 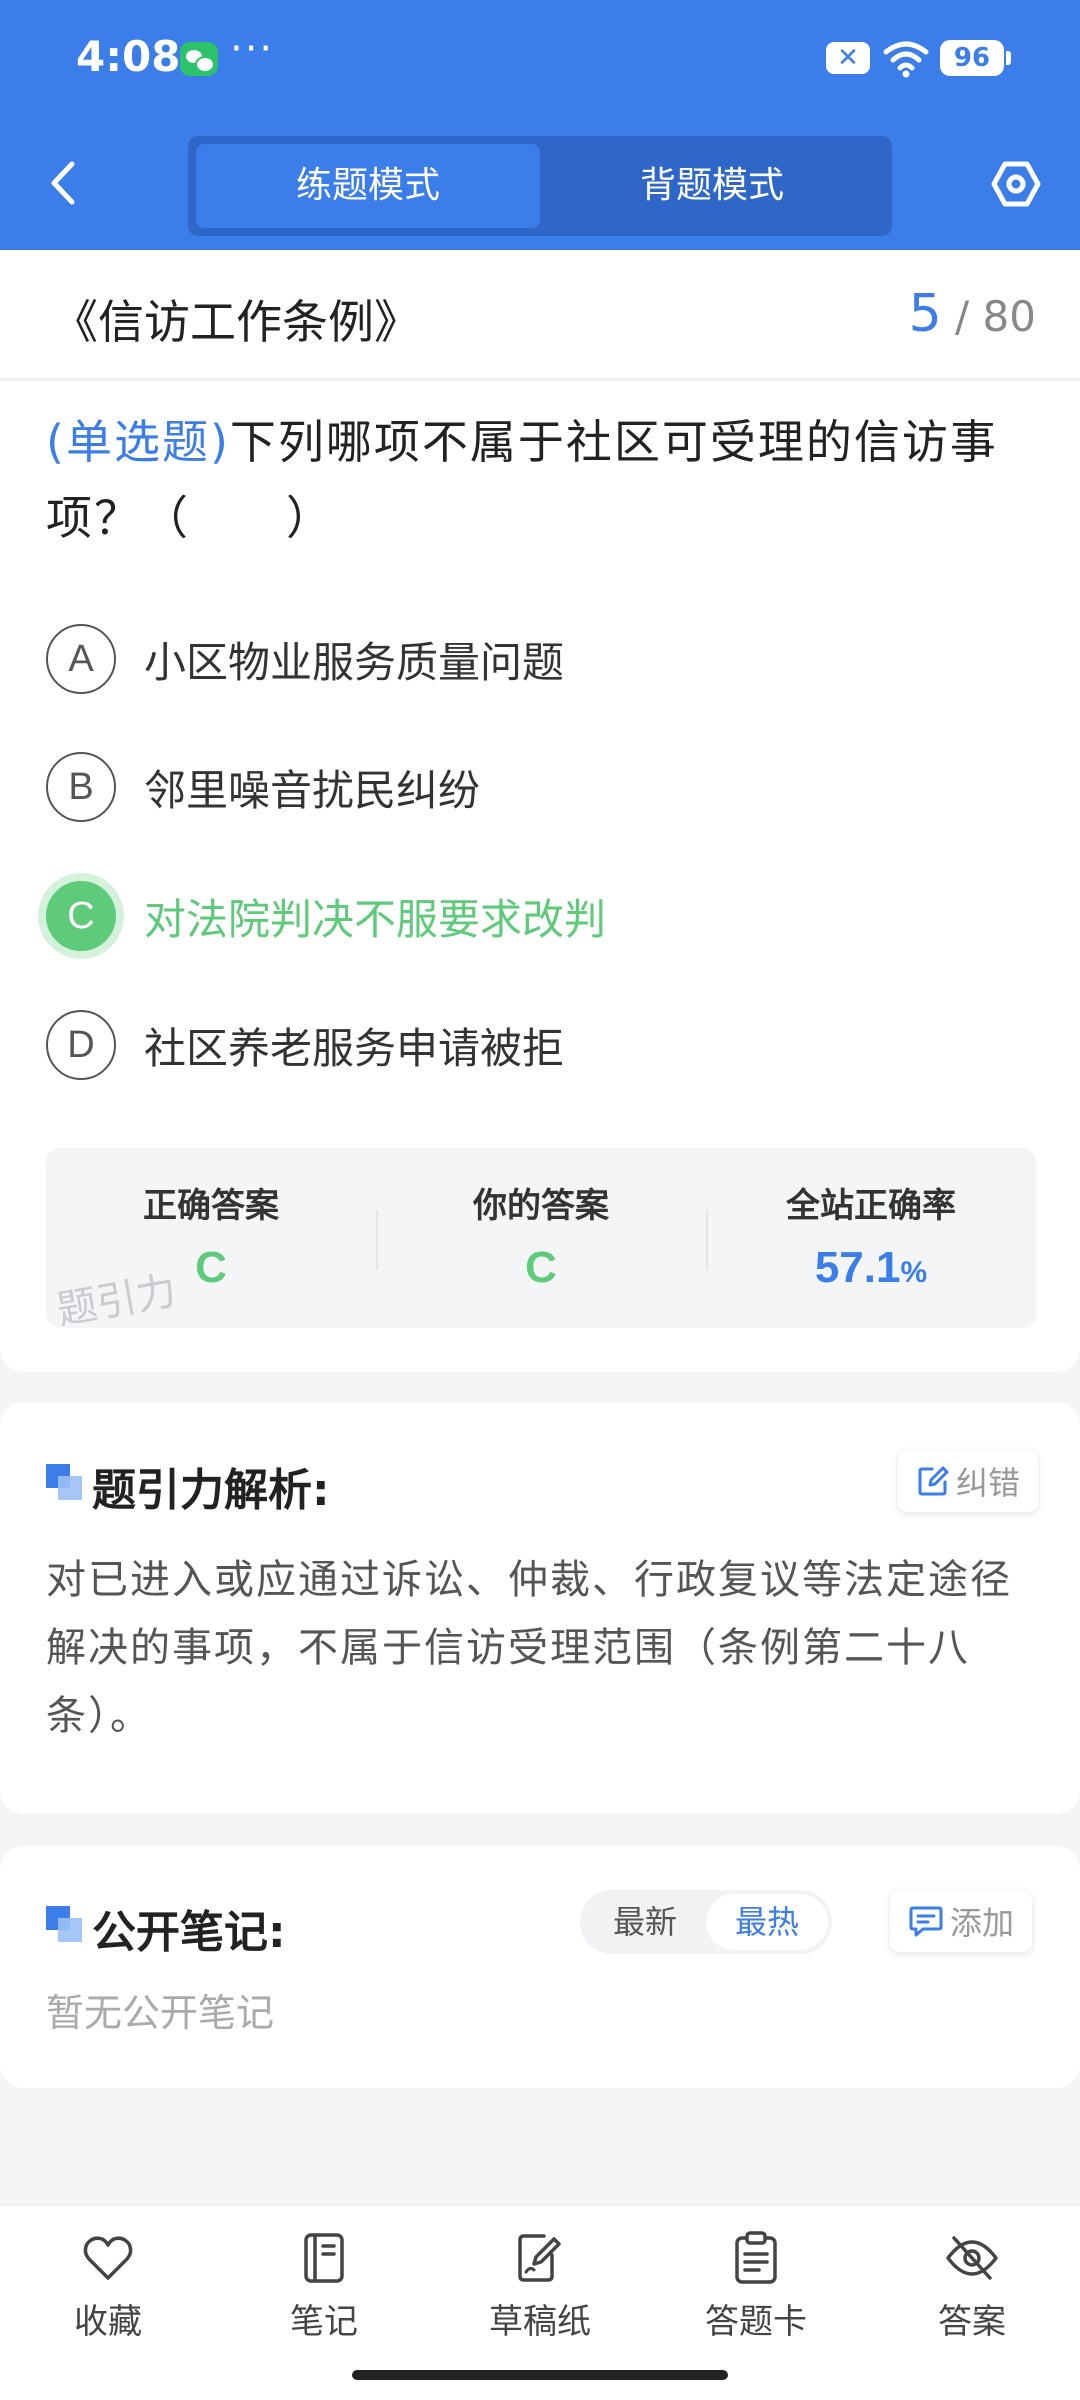 What do you see at coordinates (81, 787) in the screenshot?
I see `option-letter: B` at bounding box center [81, 787].